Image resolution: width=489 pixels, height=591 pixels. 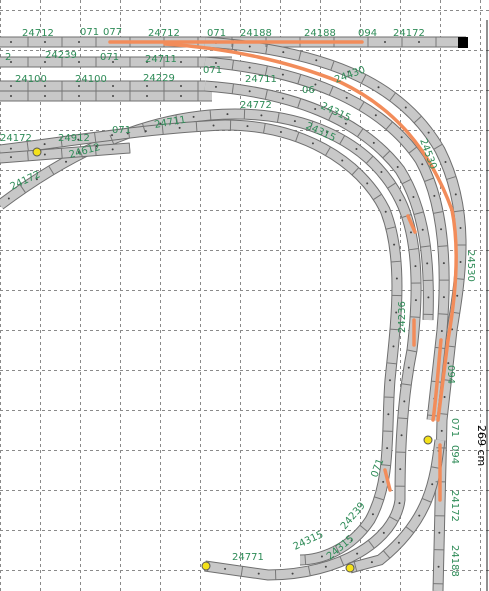 I want to click on track-label: 24239, so click(x=61, y=55).